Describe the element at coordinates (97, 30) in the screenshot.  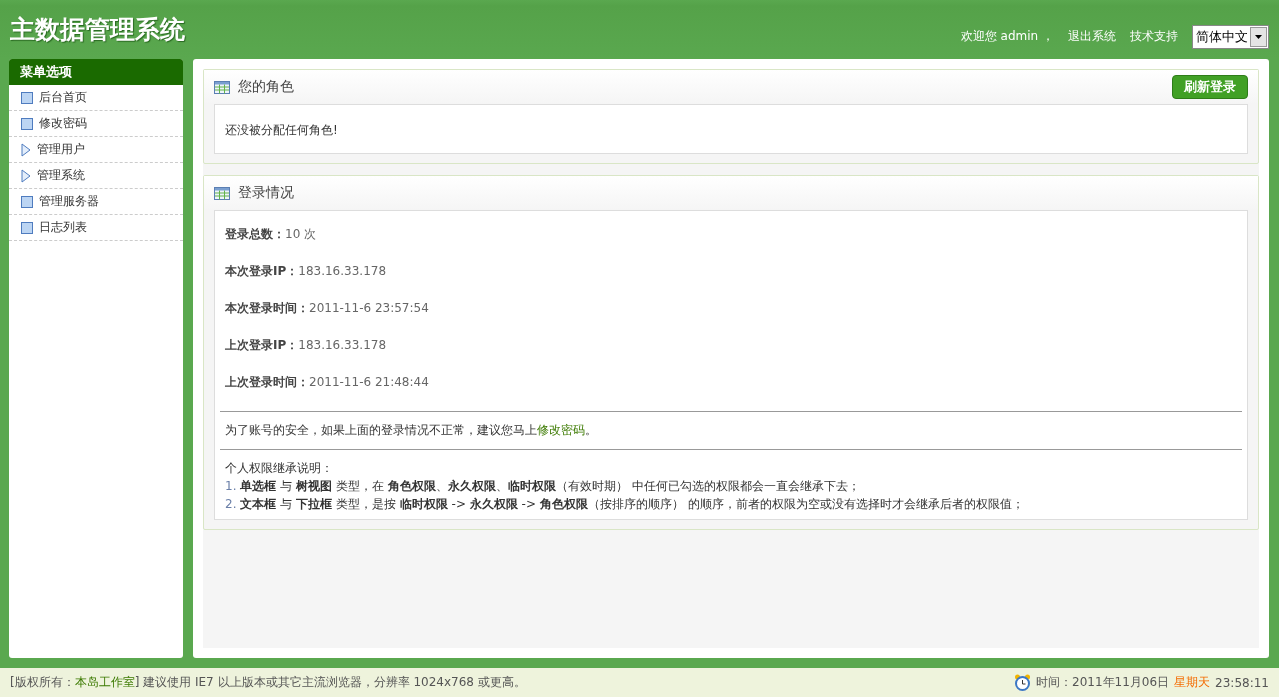
I see `app-title: 主数据管理系统` at that location.